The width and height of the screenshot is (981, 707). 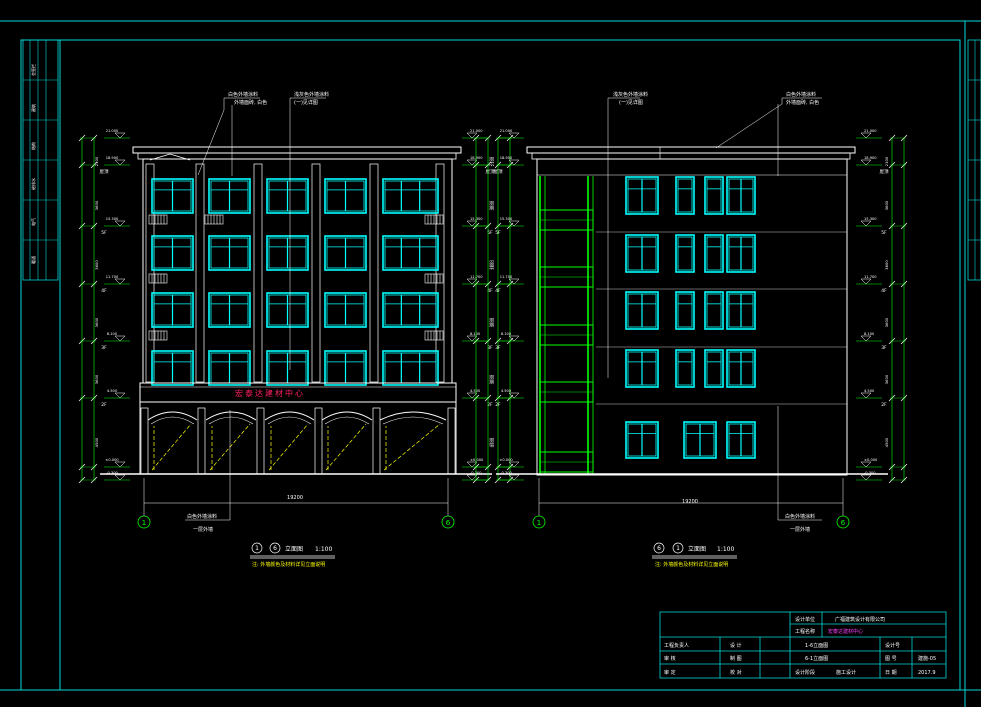 What do you see at coordinates (846, 672) in the screenshot?
I see `tb-stage: 施工设计` at bounding box center [846, 672].